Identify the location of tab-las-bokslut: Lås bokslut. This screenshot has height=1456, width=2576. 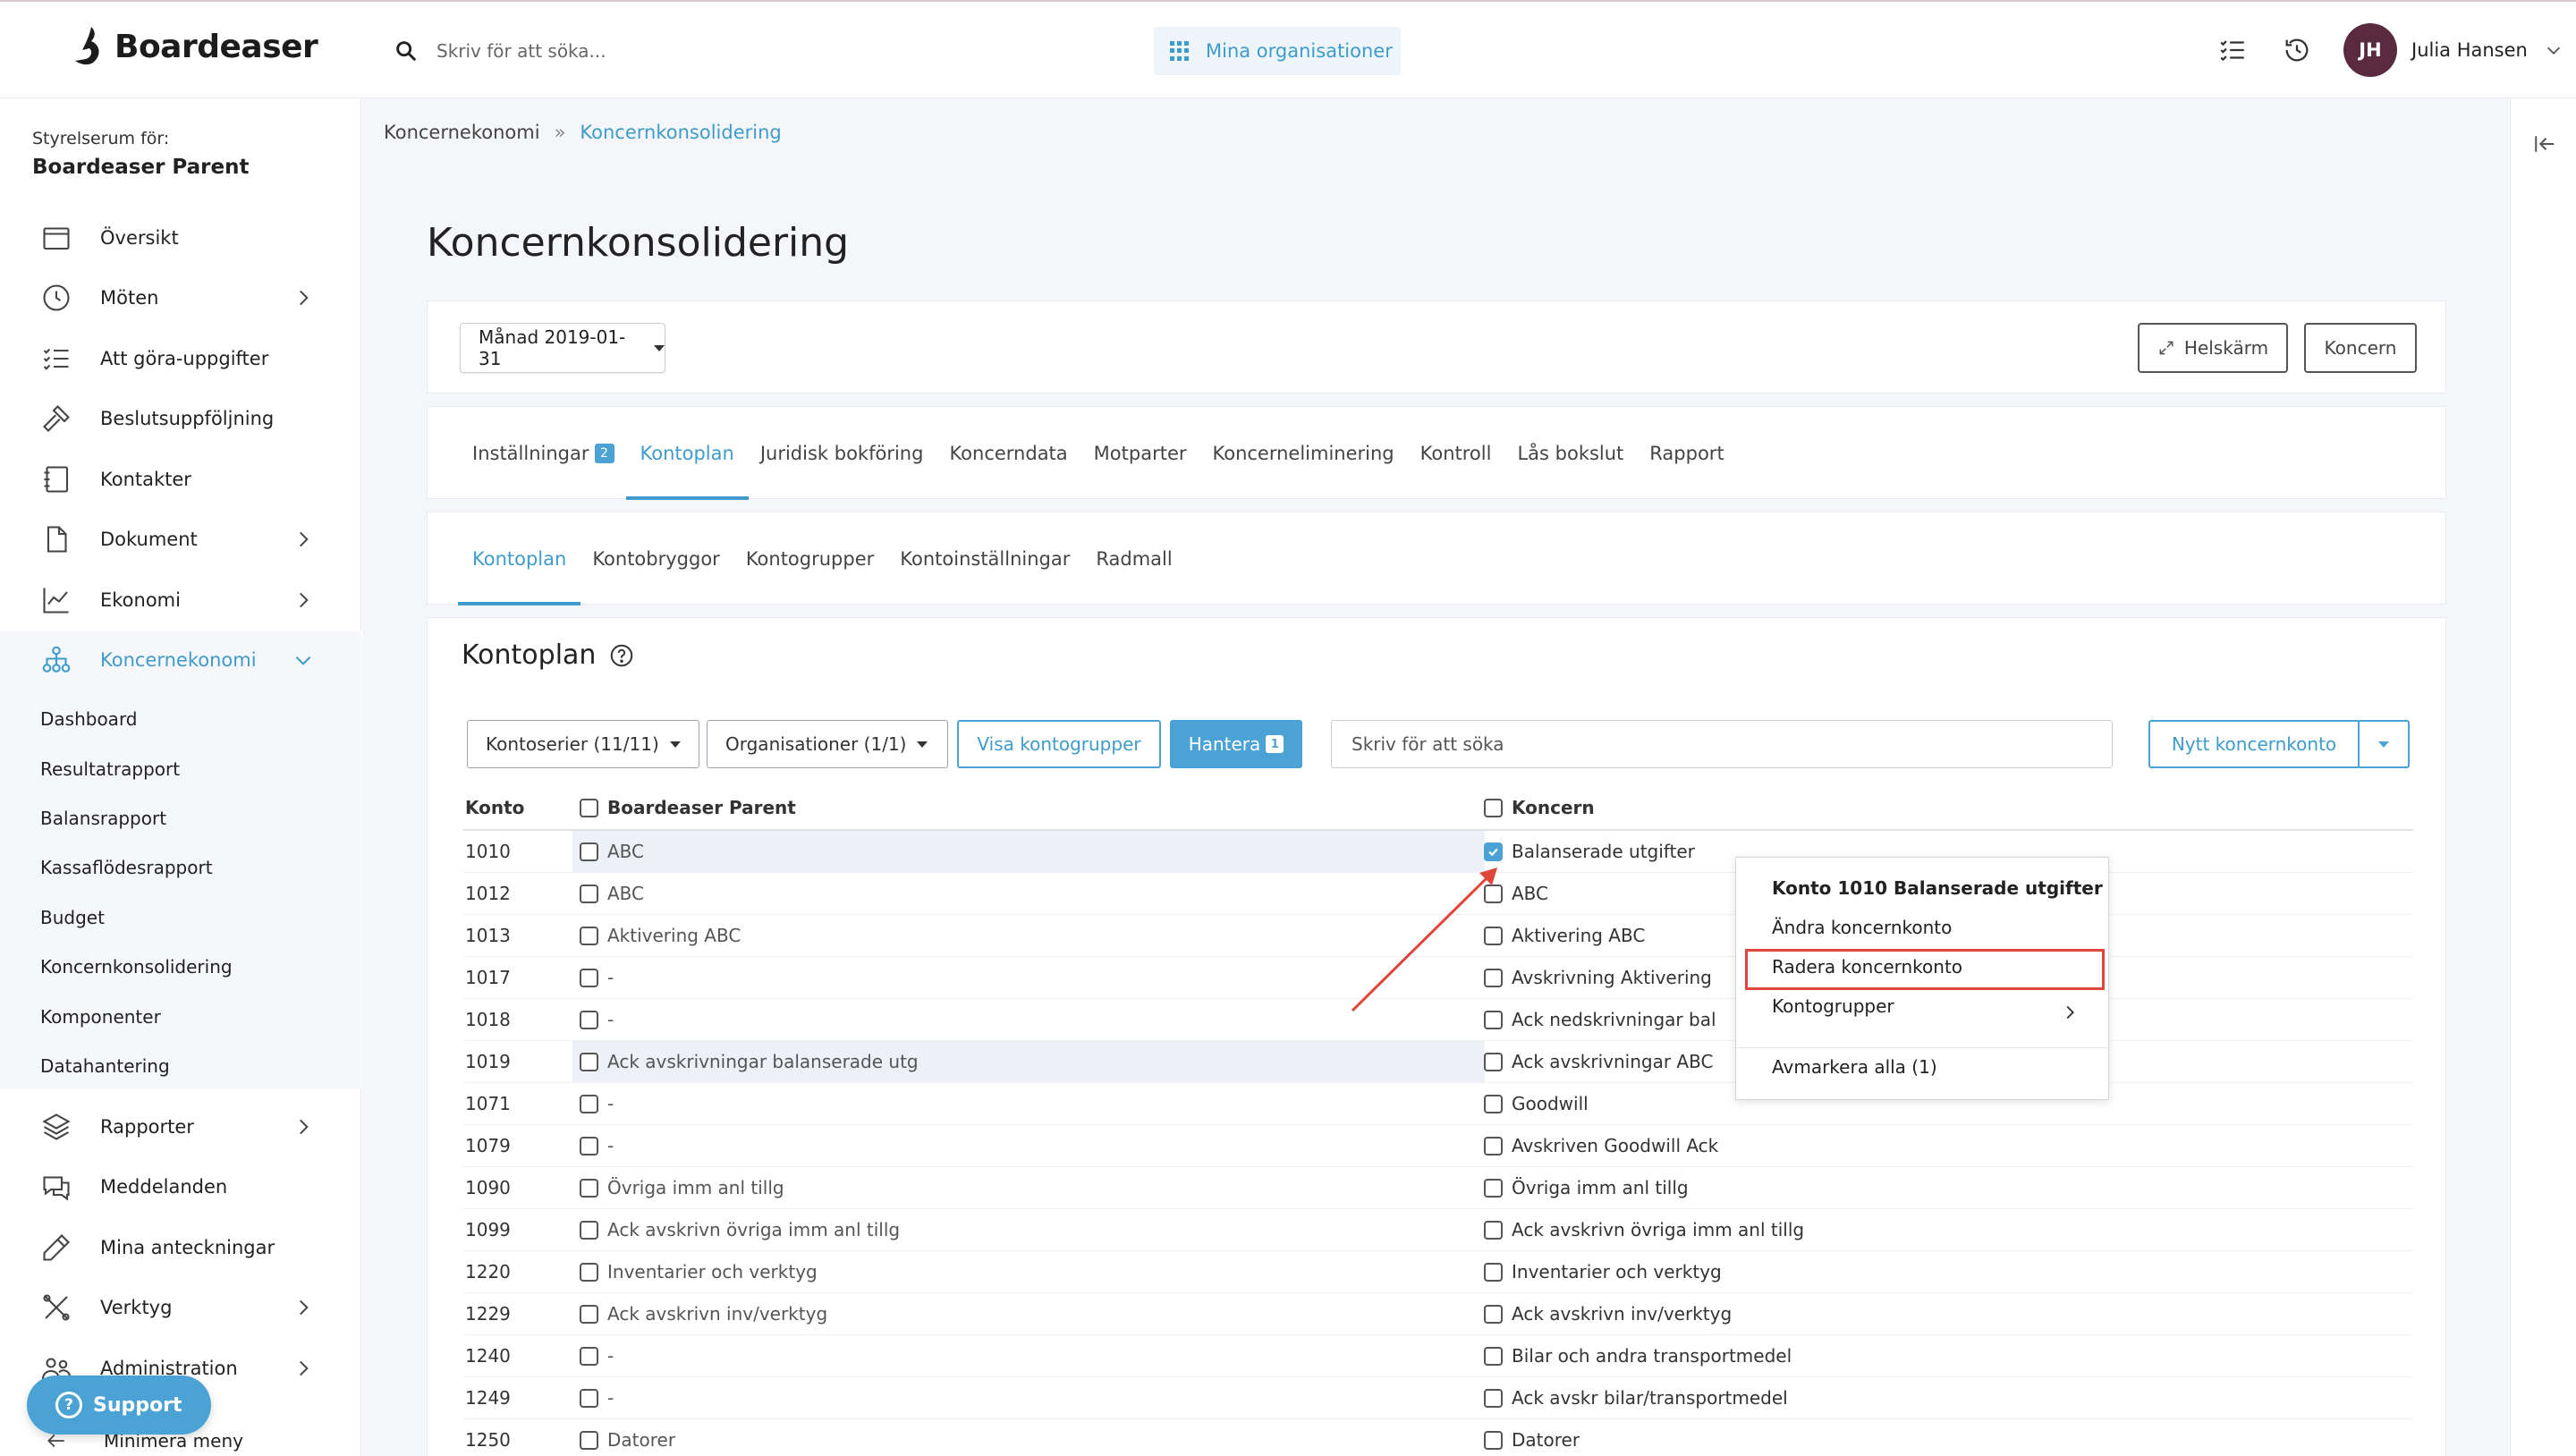
(1570, 453).